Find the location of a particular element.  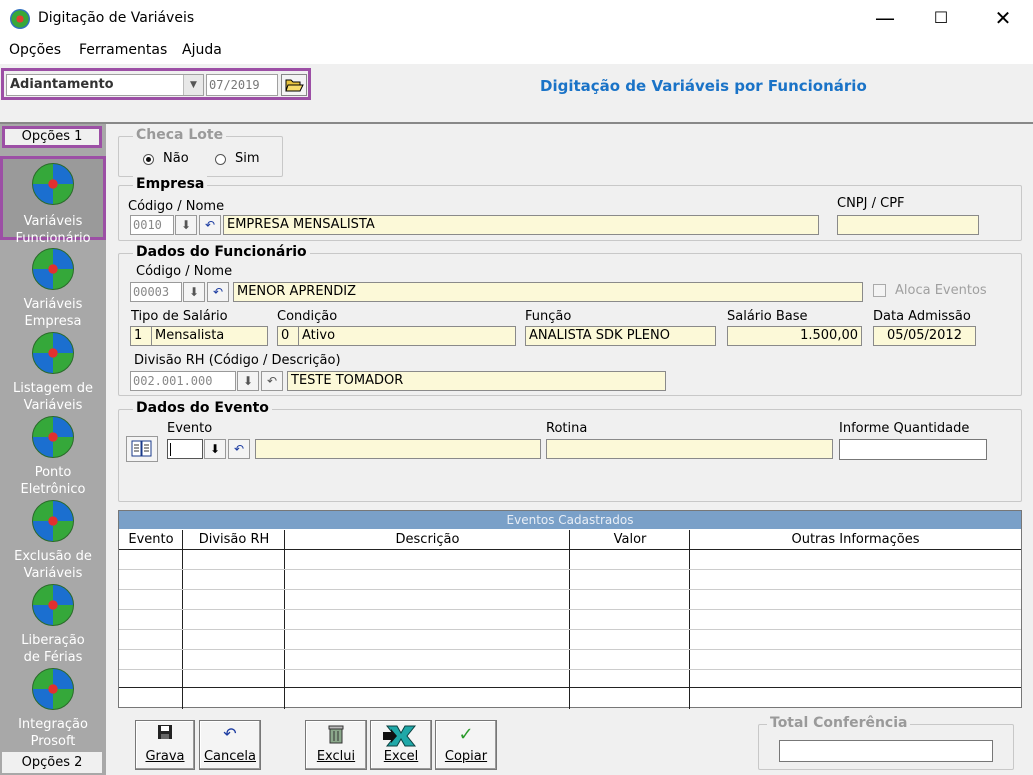

close-button: ✕ is located at coordinates (1003, 18).